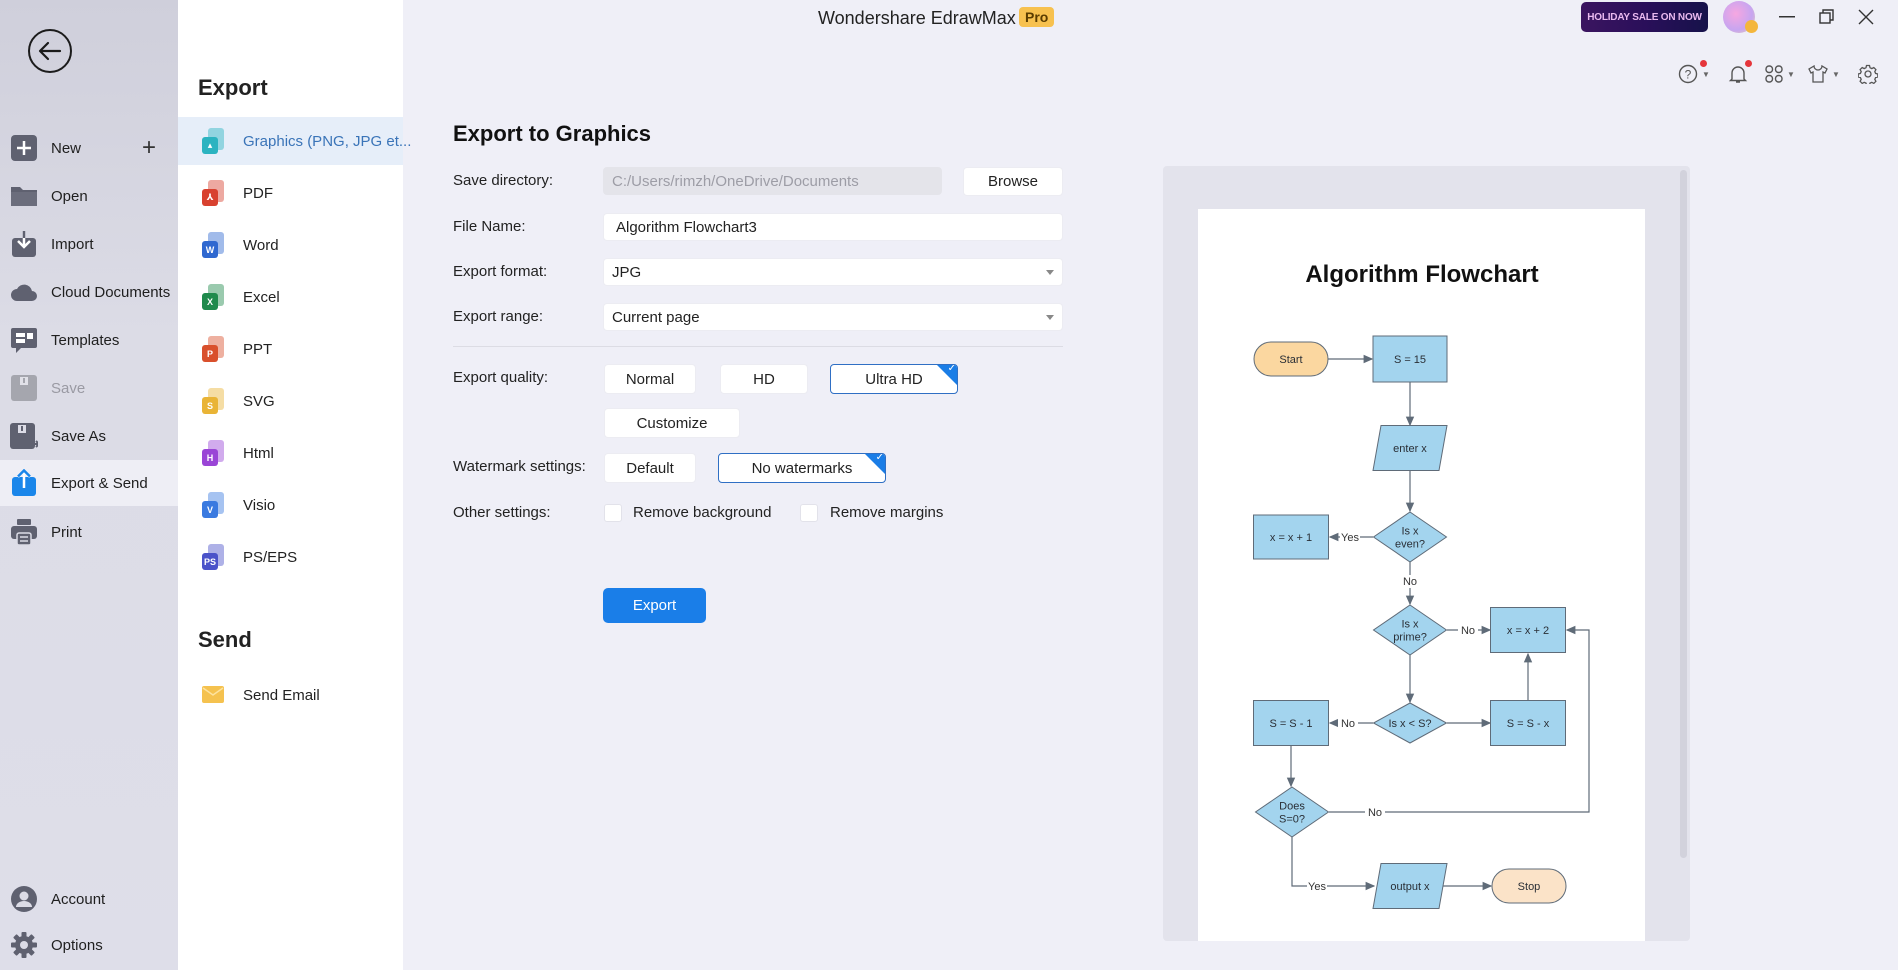  What do you see at coordinates (290, 193) in the screenshot?
I see `export-format-pdf: ⅄ PDF` at bounding box center [290, 193].